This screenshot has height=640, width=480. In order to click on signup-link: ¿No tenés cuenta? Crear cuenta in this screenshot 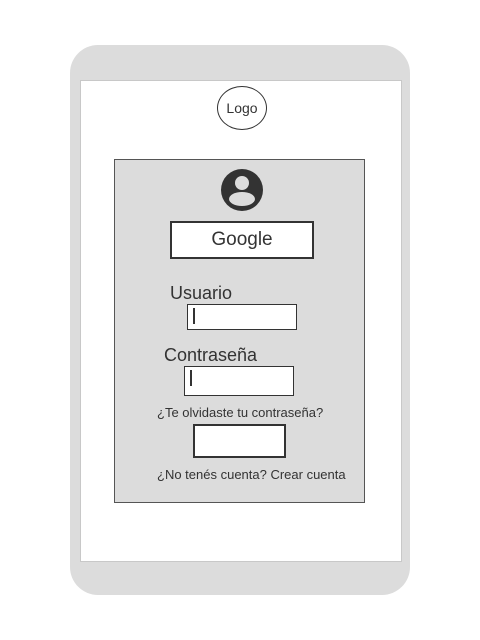, I will do `click(251, 474)`.